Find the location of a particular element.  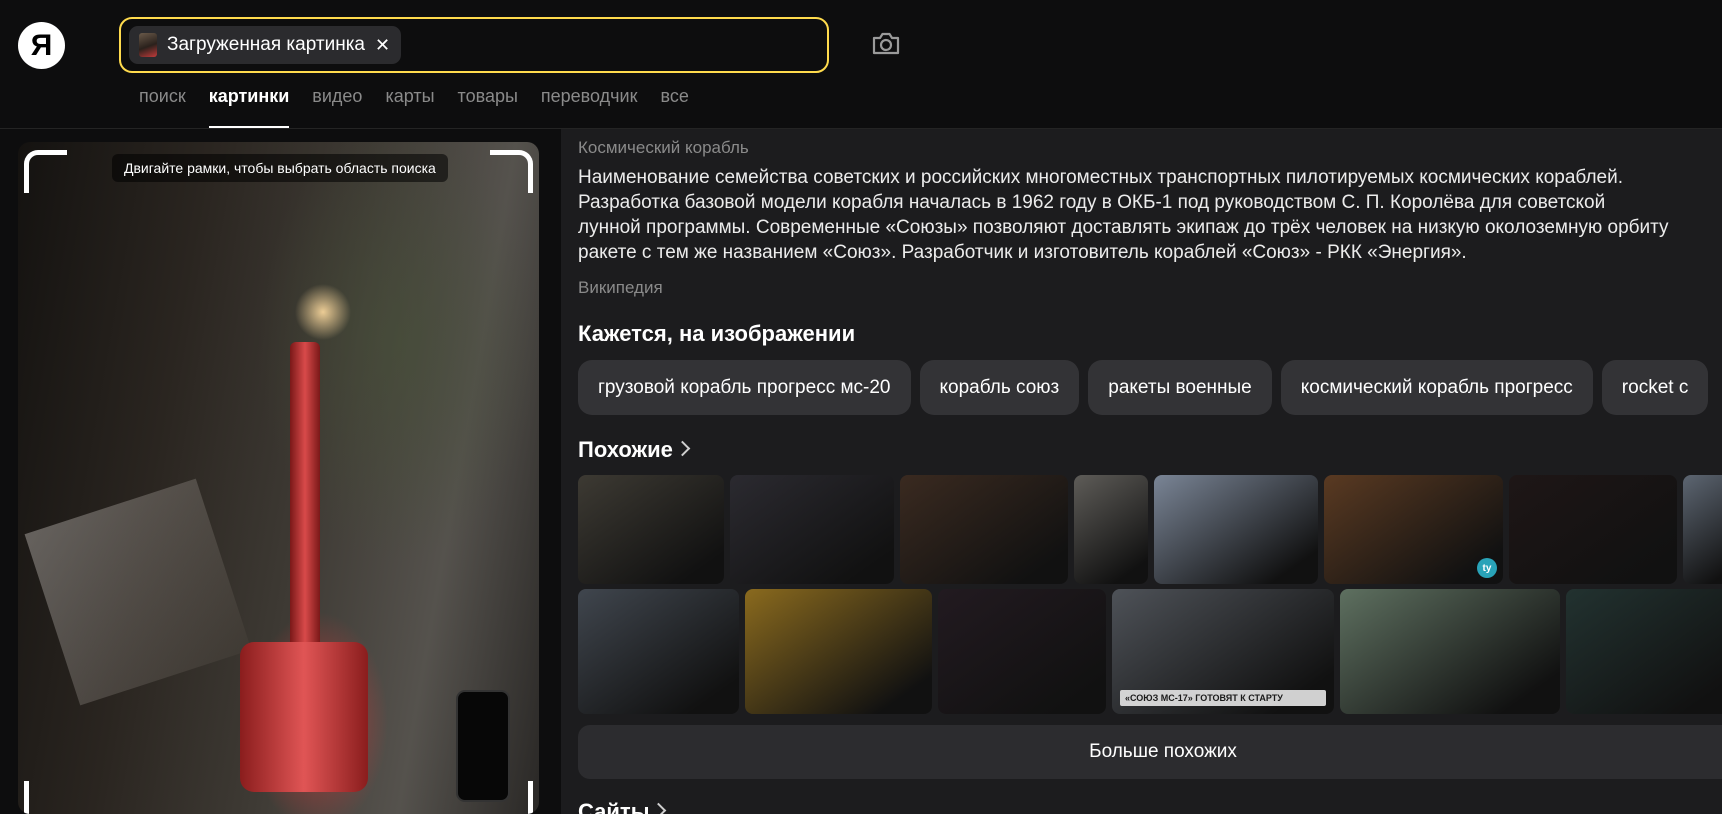

tab-translator: переводчик is located at coordinates (589, 107).